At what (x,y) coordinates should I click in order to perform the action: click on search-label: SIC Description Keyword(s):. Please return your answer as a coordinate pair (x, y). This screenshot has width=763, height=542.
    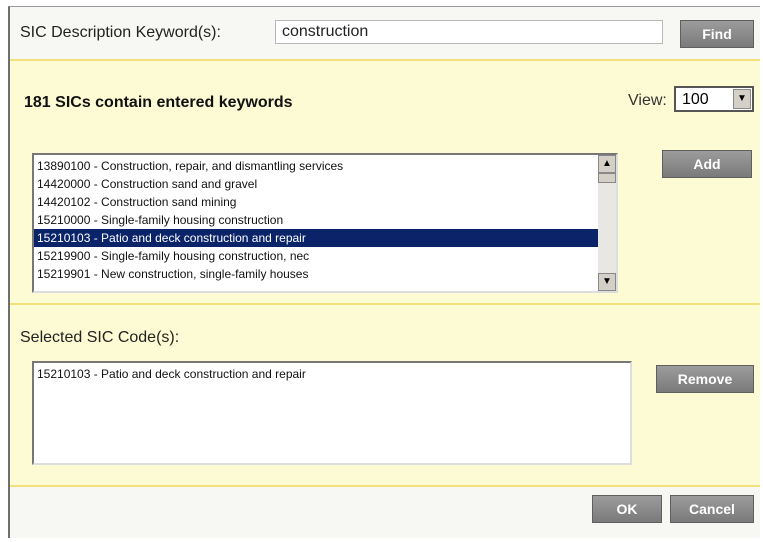
    Looking at the image, I should click on (120, 32).